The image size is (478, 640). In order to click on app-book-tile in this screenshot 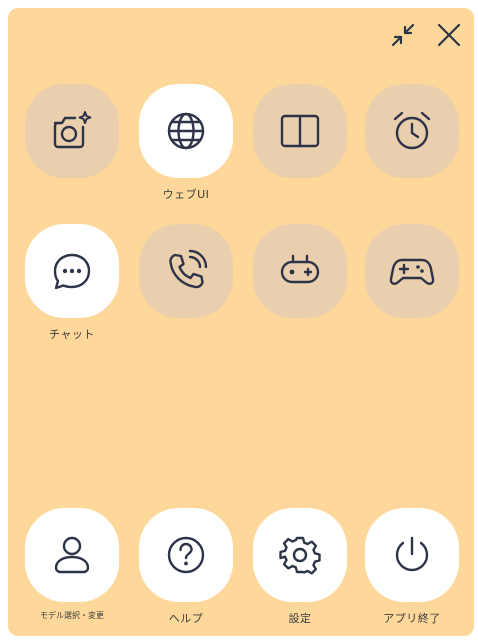, I will do `click(300, 131)`.